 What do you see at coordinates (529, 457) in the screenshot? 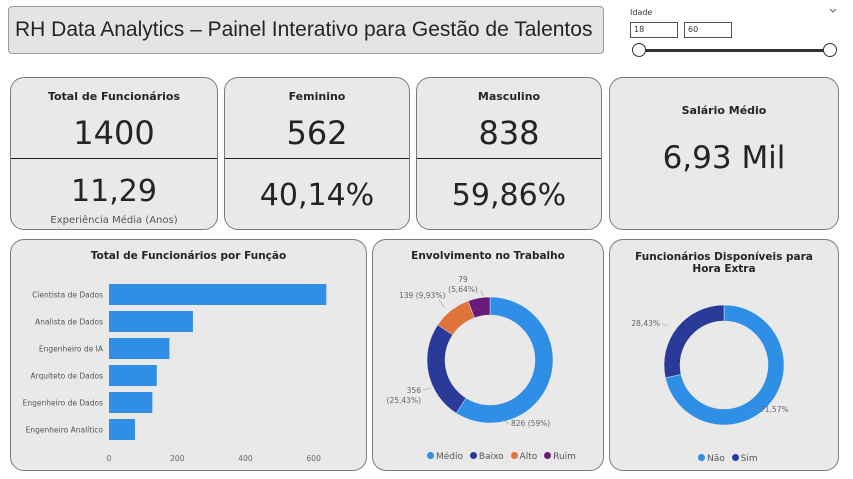
I see `legend-label-alto: Alto` at bounding box center [529, 457].